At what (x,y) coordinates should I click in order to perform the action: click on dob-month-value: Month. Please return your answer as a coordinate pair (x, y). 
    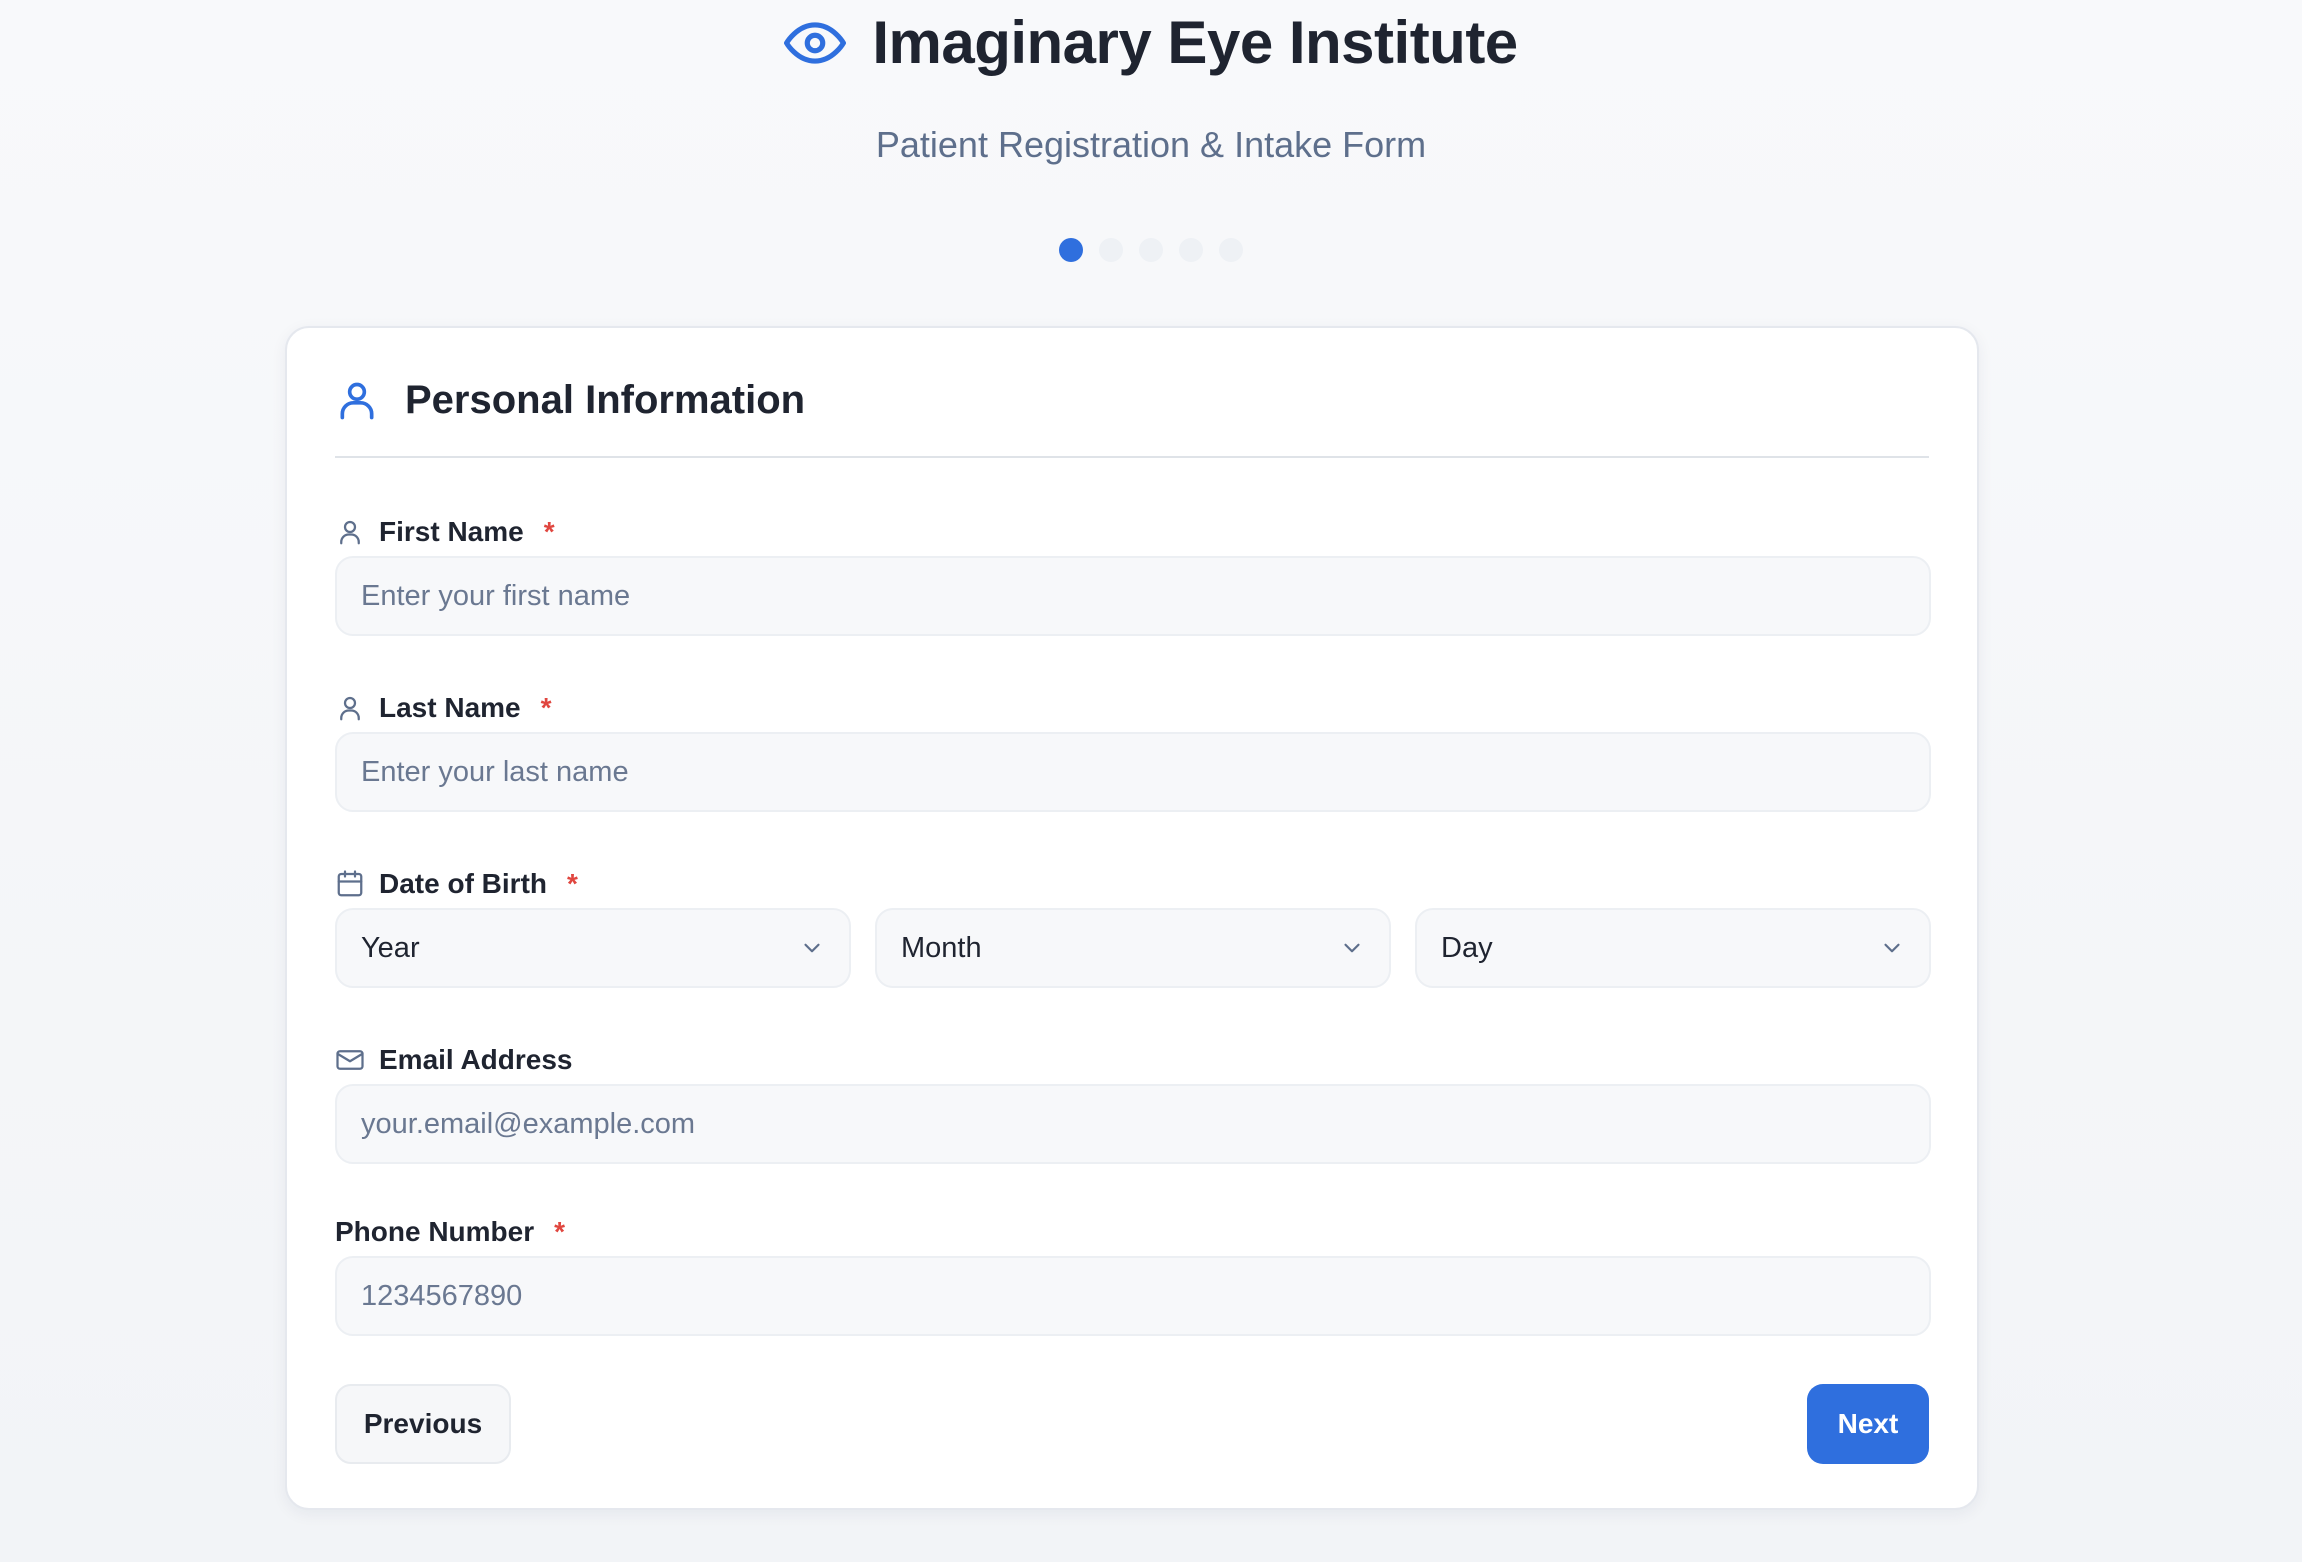
    Looking at the image, I should click on (941, 947).